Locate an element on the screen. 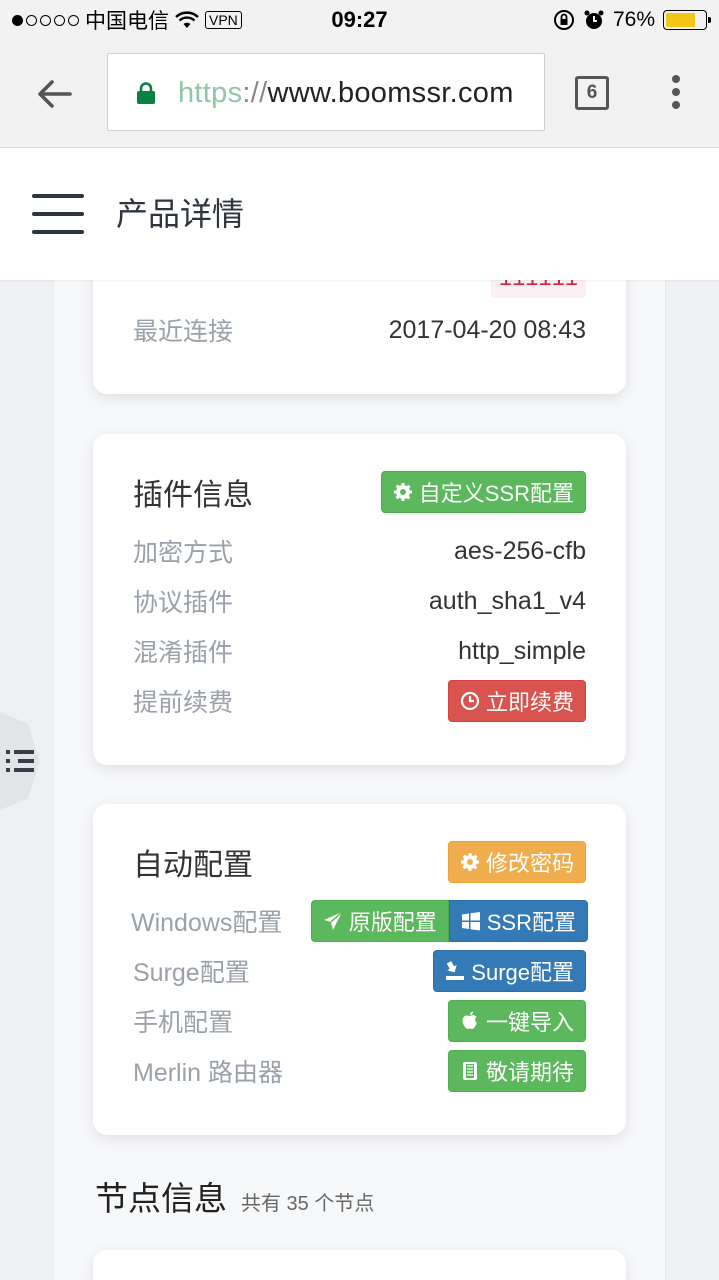 Image resolution: width=719 pixels, height=1280 pixels. auto-card-title: 自动配置 is located at coordinates (193, 865).